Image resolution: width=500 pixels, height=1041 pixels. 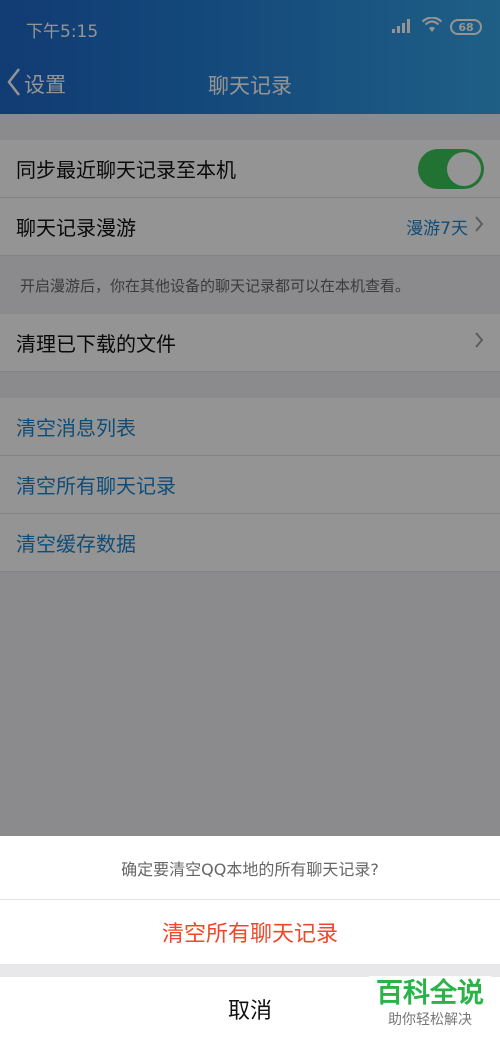 I want to click on action-sheet-prompt: 确定要清空QQ本地的所有聊天记录?, so click(x=250, y=868).